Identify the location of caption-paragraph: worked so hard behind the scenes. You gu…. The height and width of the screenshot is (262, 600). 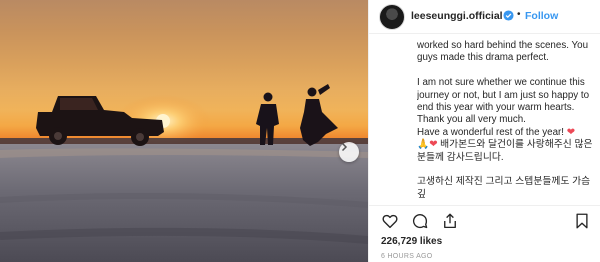
(503, 52).